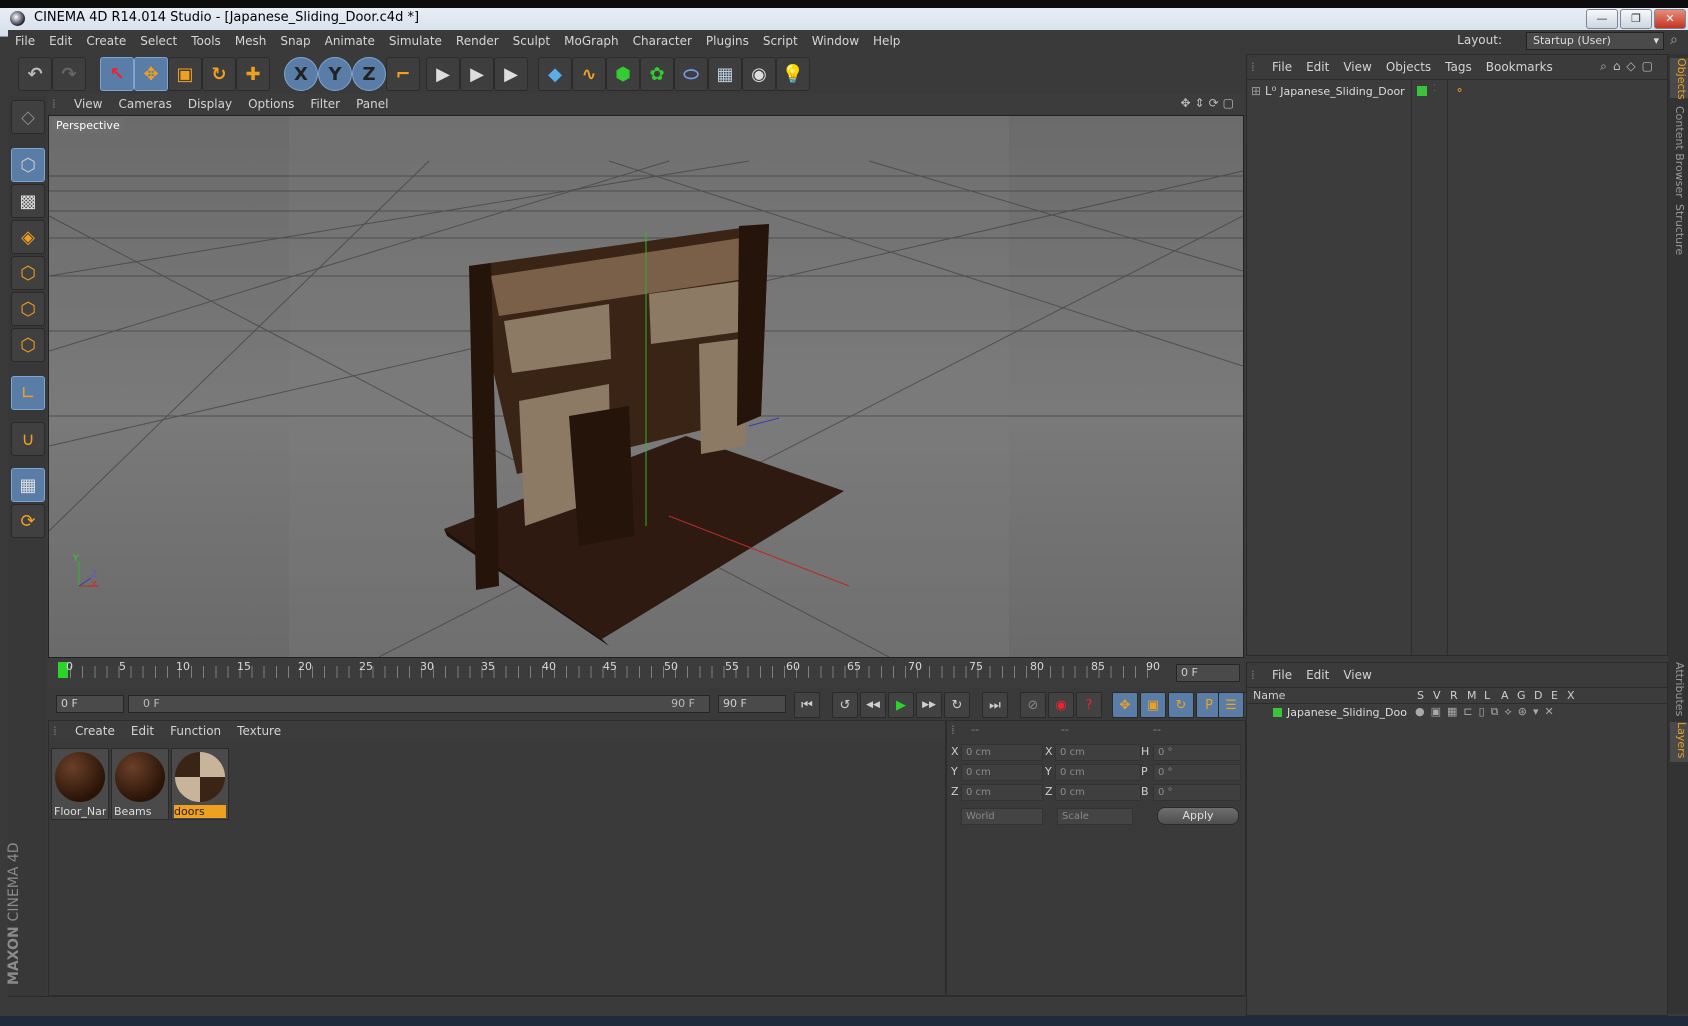  I want to click on col-deformers: D, so click(1538, 695).